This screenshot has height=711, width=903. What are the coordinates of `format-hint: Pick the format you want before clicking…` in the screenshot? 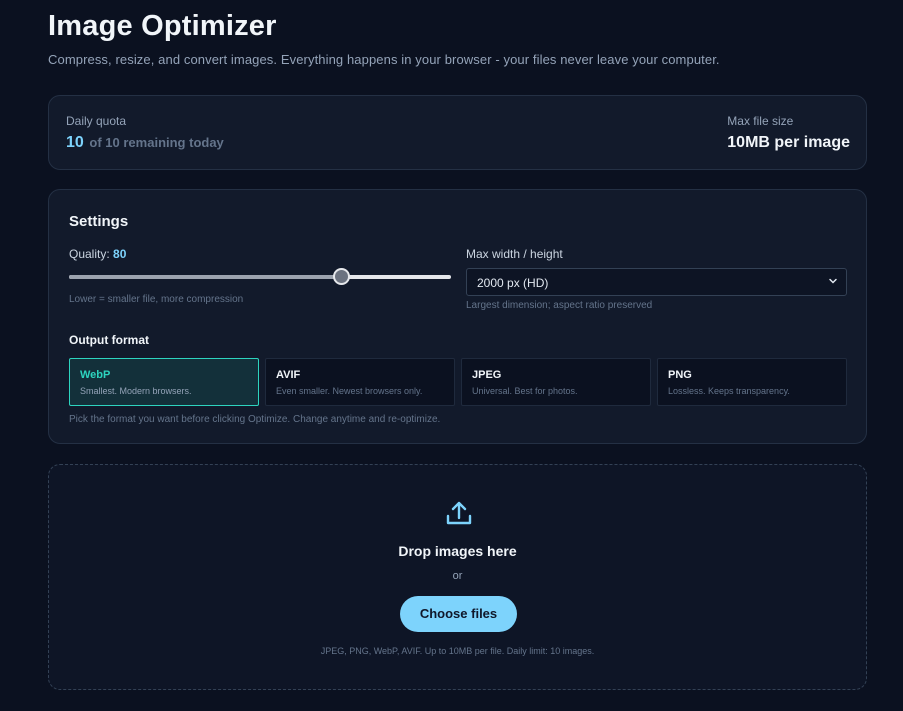 It's located at (255, 419).